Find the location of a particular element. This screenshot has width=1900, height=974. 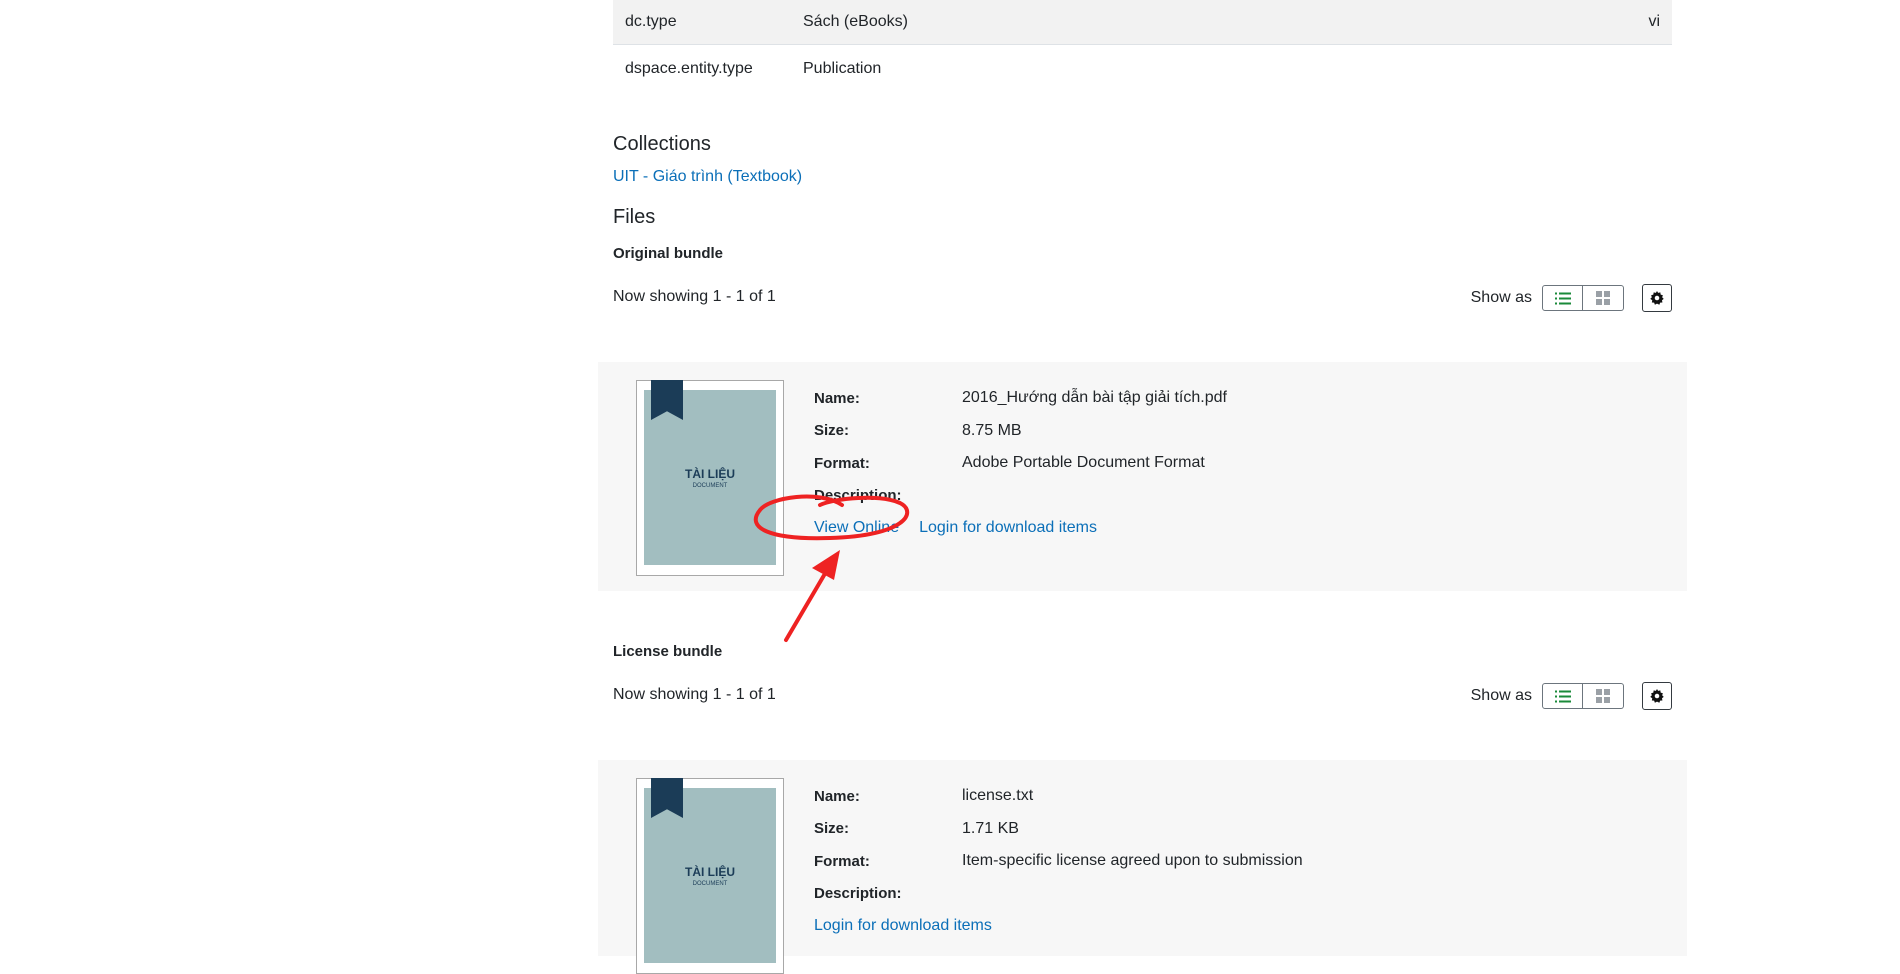

annotation-overlay is located at coordinates (831, 568).